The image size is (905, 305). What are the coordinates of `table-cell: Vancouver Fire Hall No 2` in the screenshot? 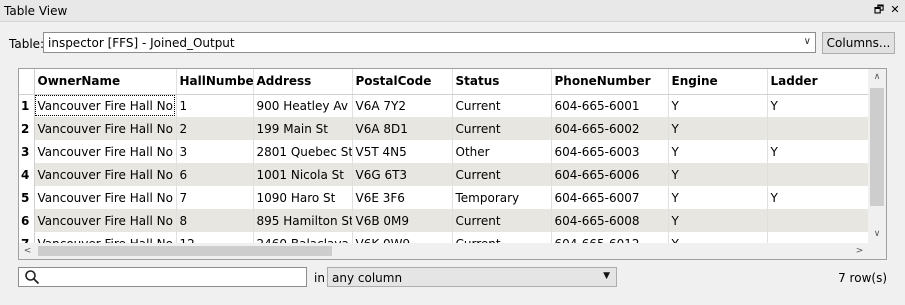 It's located at (105, 128).